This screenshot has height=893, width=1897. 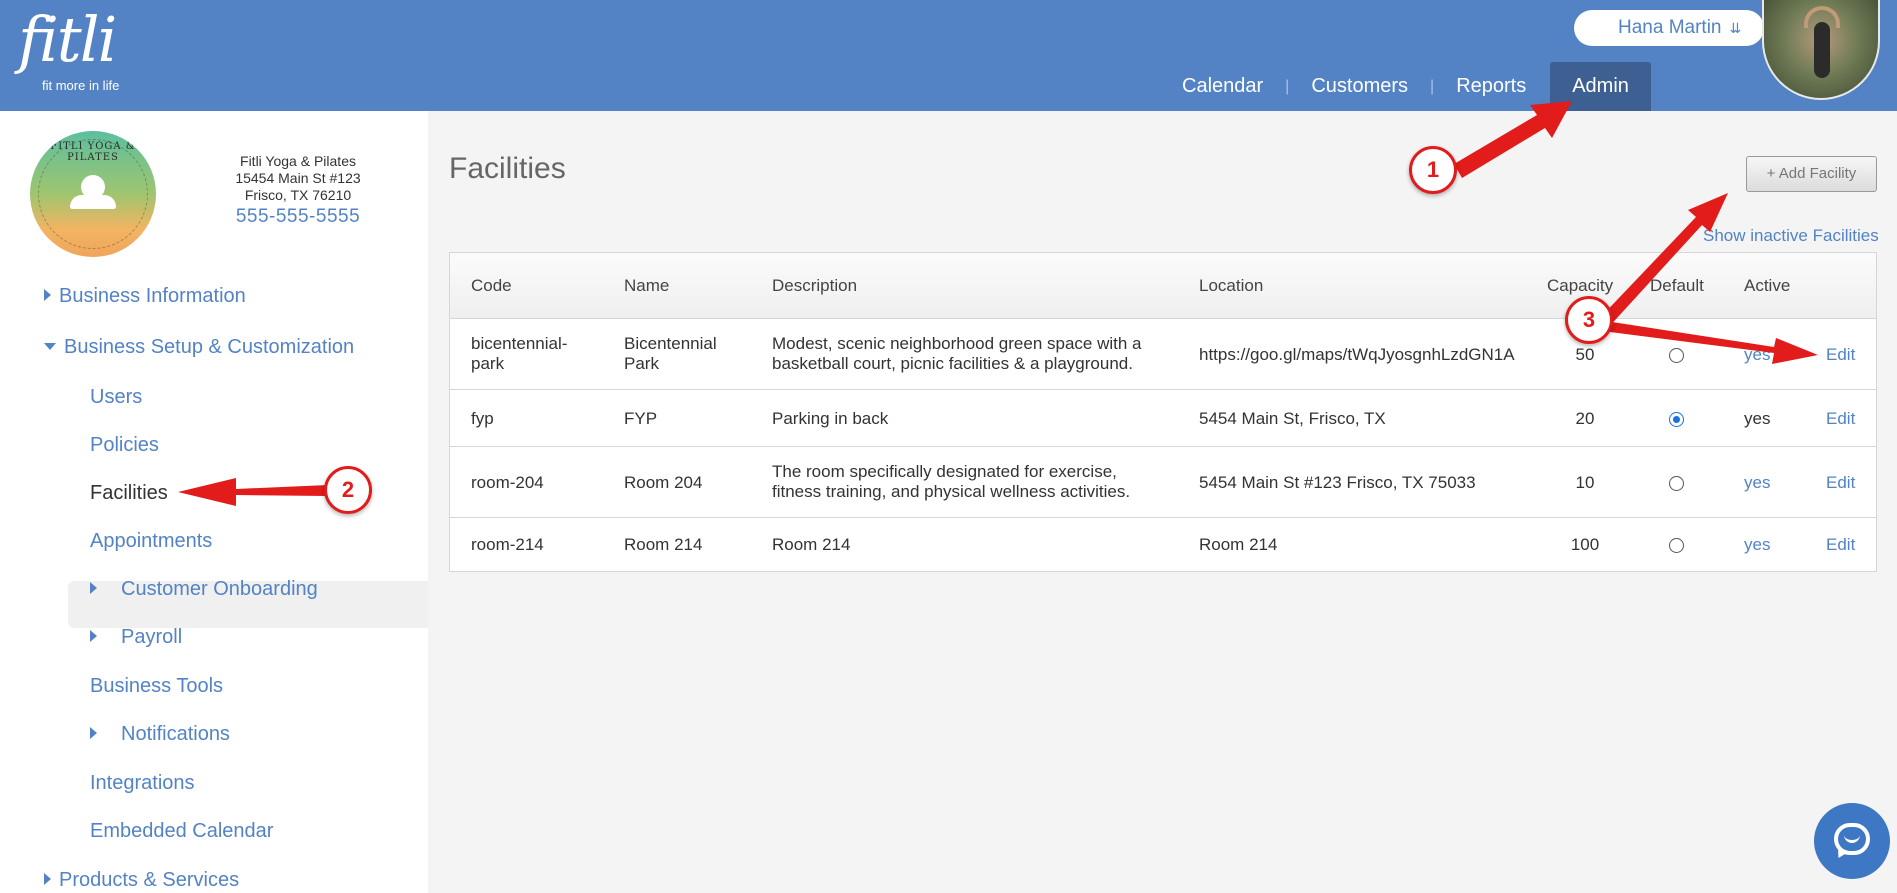 I want to click on sidebar-item-integrations: Integrations, so click(x=142, y=783).